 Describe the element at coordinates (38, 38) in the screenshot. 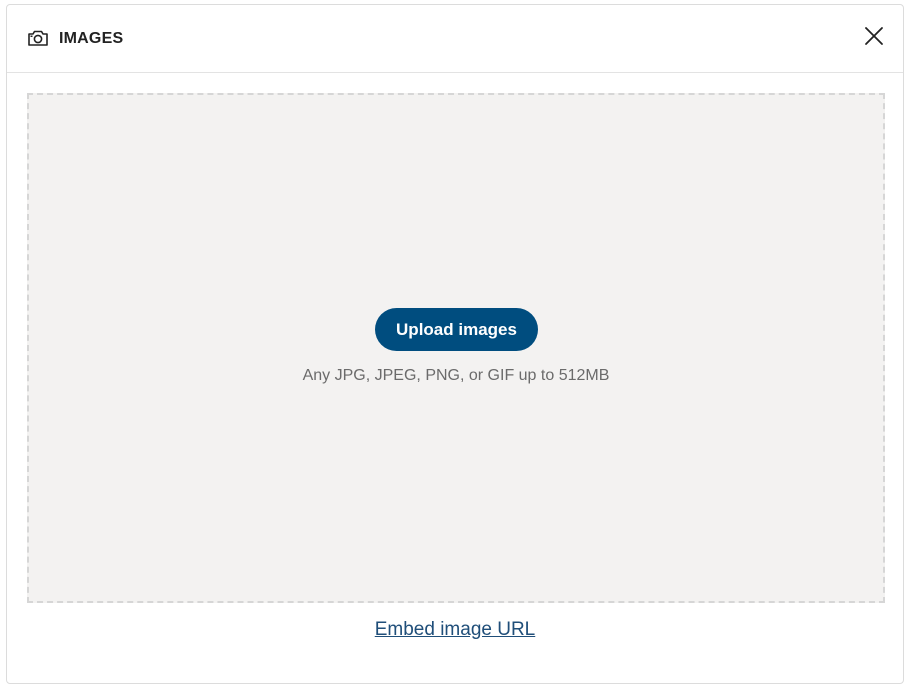

I see `camera-icon` at that location.